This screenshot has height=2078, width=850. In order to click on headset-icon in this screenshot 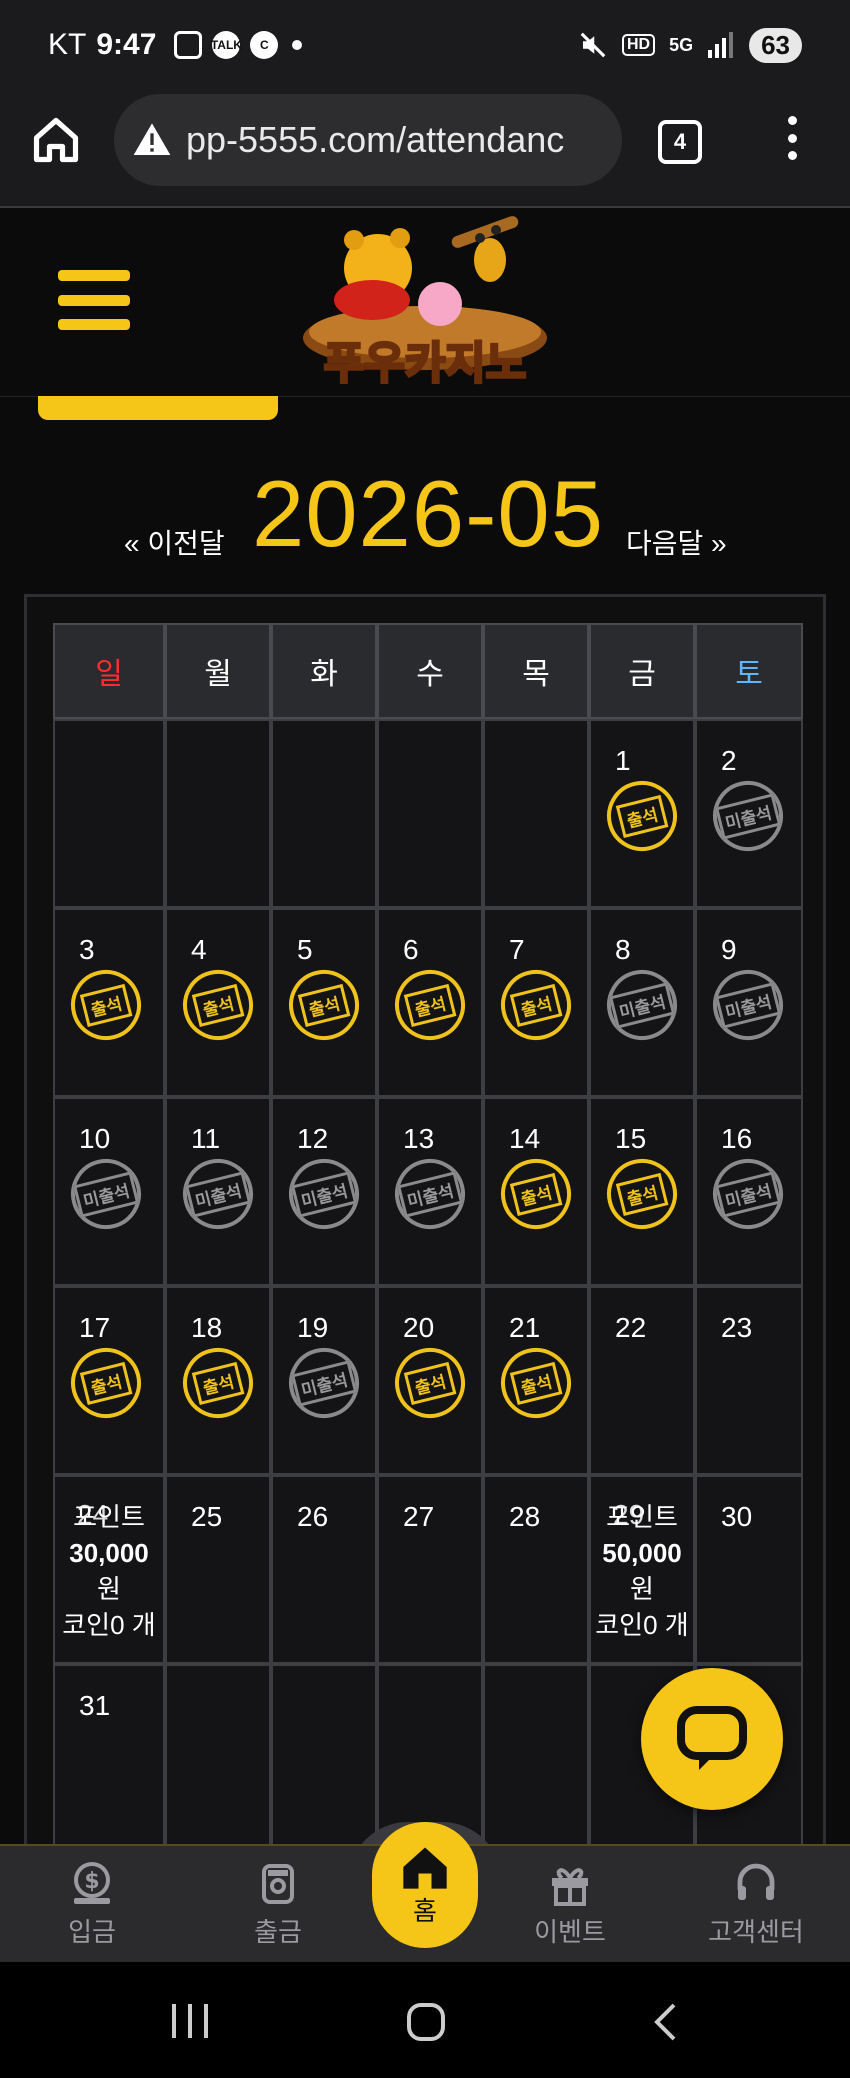, I will do `click(756, 1881)`.